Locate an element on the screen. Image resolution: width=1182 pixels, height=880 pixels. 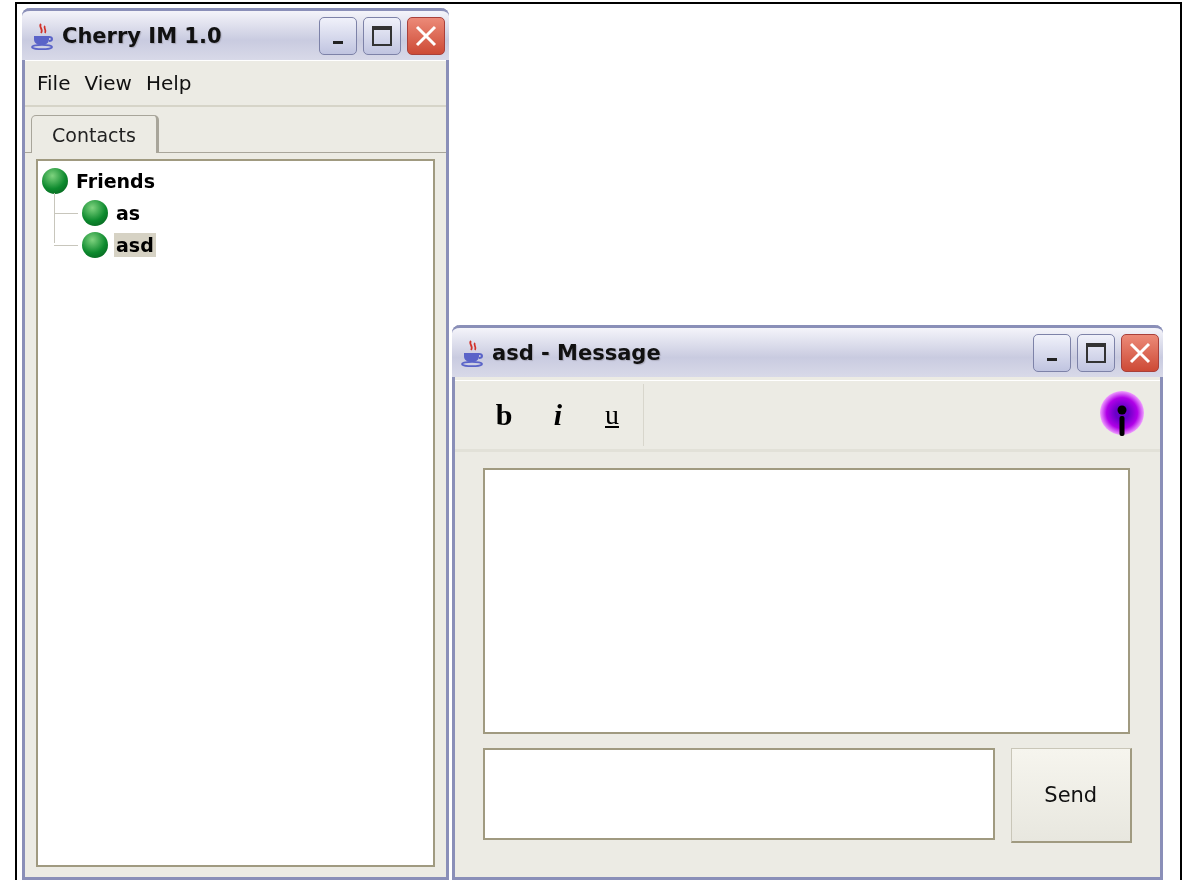
group-name: Friends is located at coordinates (115, 181).